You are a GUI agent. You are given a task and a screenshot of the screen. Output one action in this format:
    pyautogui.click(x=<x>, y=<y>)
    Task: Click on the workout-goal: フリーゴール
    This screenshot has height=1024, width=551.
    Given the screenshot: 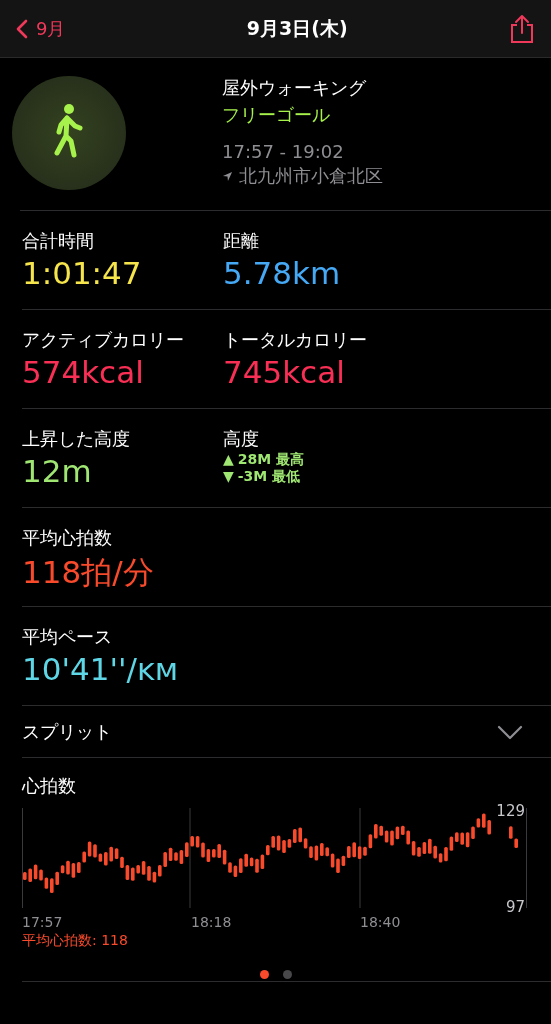 What is the action you would take?
    pyautogui.click(x=276, y=115)
    